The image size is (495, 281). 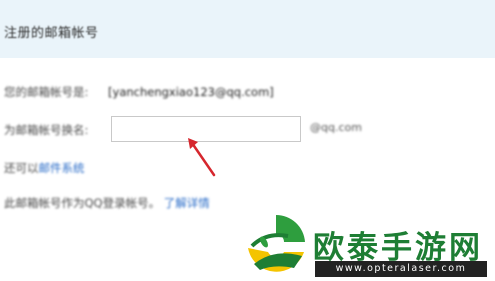 I want to click on help-link: 邮件系统, so click(x=62, y=168).